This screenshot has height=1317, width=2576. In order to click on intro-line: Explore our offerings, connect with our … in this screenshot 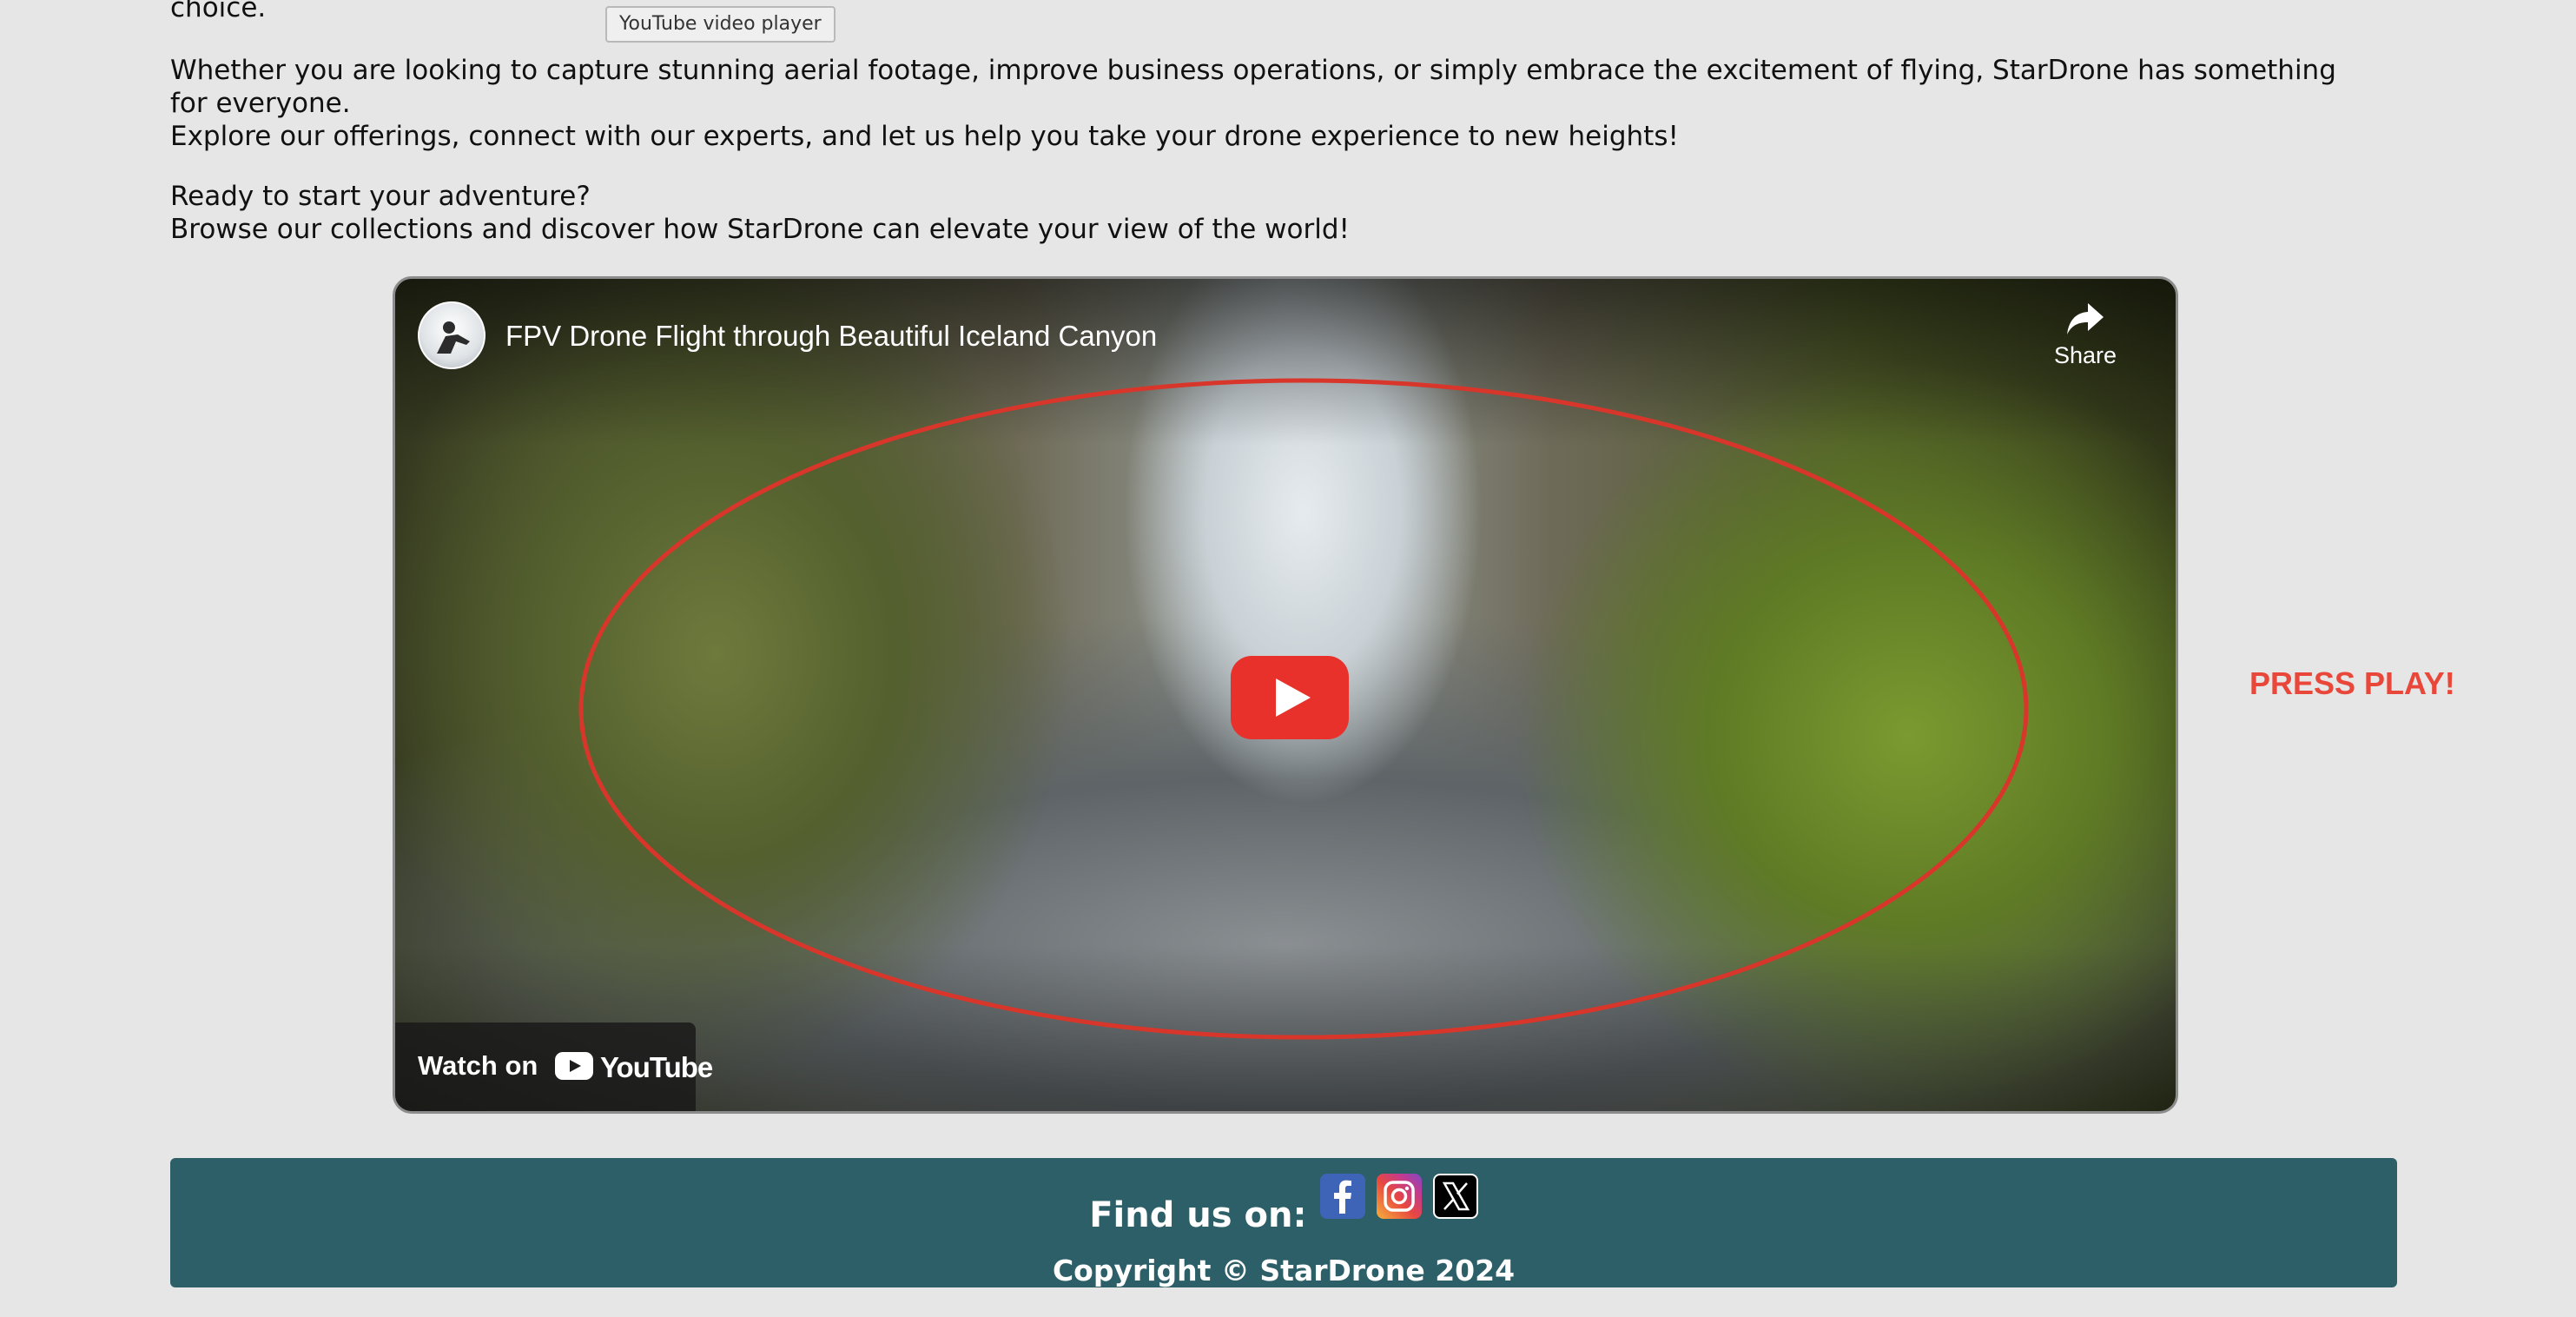, I will do `click(924, 137)`.